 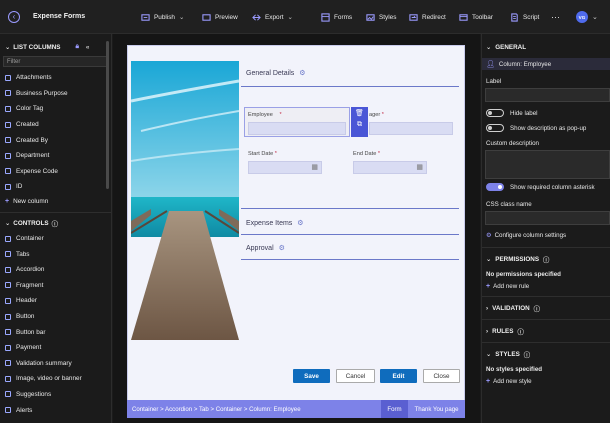 I want to click on hide-label-toggle: Hide label, so click(x=546, y=113).